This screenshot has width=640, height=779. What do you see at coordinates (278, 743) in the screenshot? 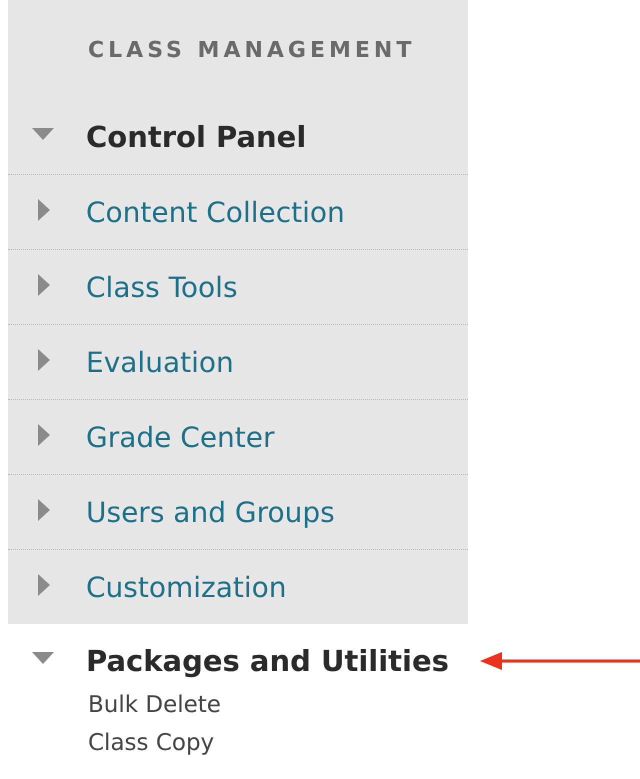
I see `menu-link: Class Copy` at bounding box center [278, 743].